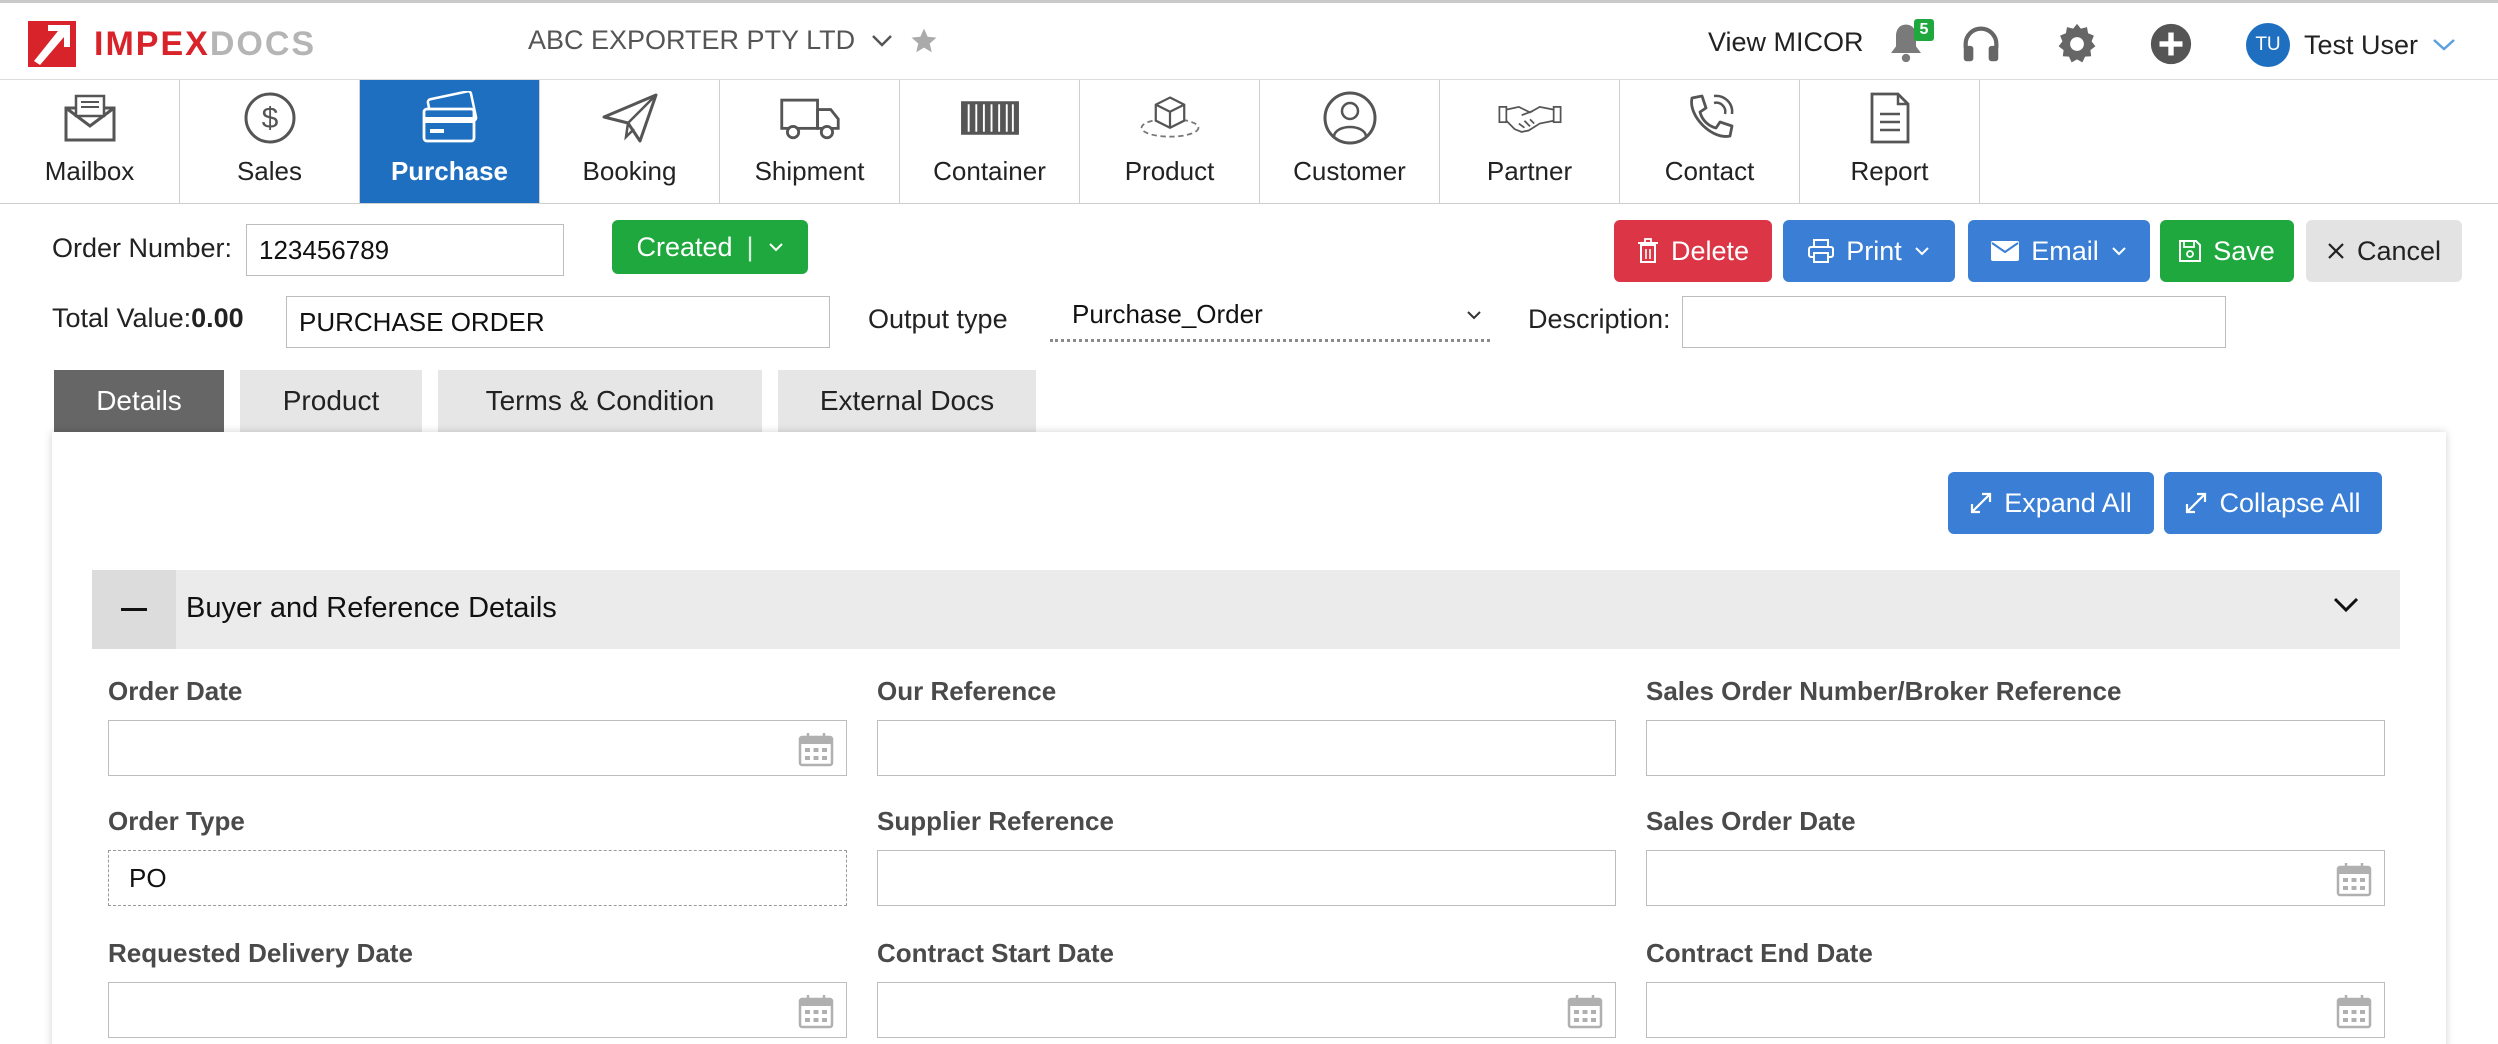 Image resolution: width=2498 pixels, height=1044 pixels. Describe the element at coordinates (2244, 250) in the screenshot. I see `save-label: Save` at that location.